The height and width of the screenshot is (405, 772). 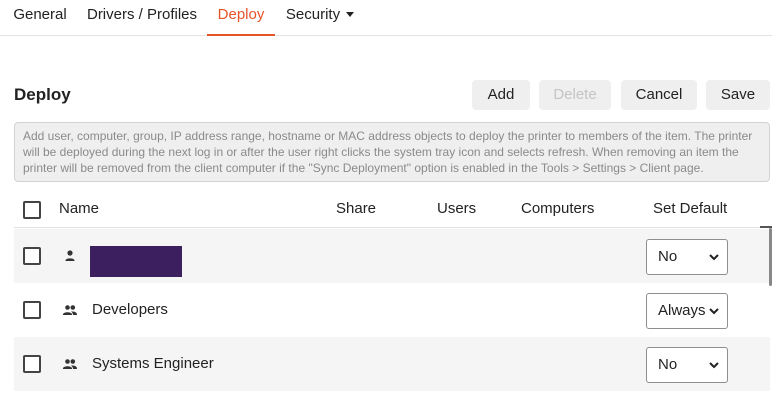 What do you see at coordinates (501, 95) in the screenshot?
I see `add-button: Add` at bounding box center [501, 95].